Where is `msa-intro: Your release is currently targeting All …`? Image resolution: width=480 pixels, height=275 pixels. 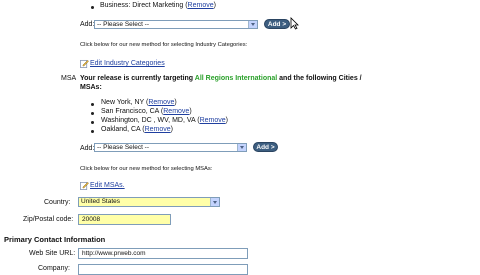
msa-intro: Your release is currently targeting All … is located at coordinates (221, 78).